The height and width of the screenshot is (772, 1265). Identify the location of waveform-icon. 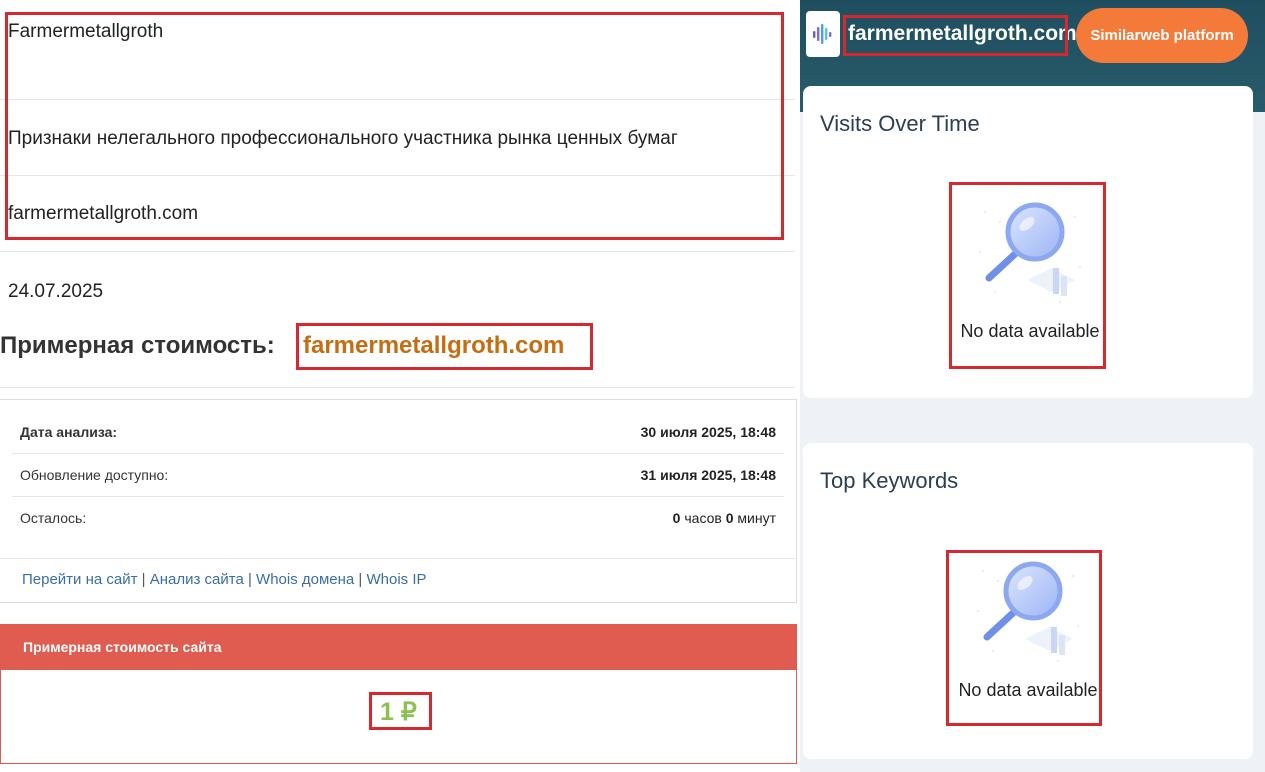
(822, 34).